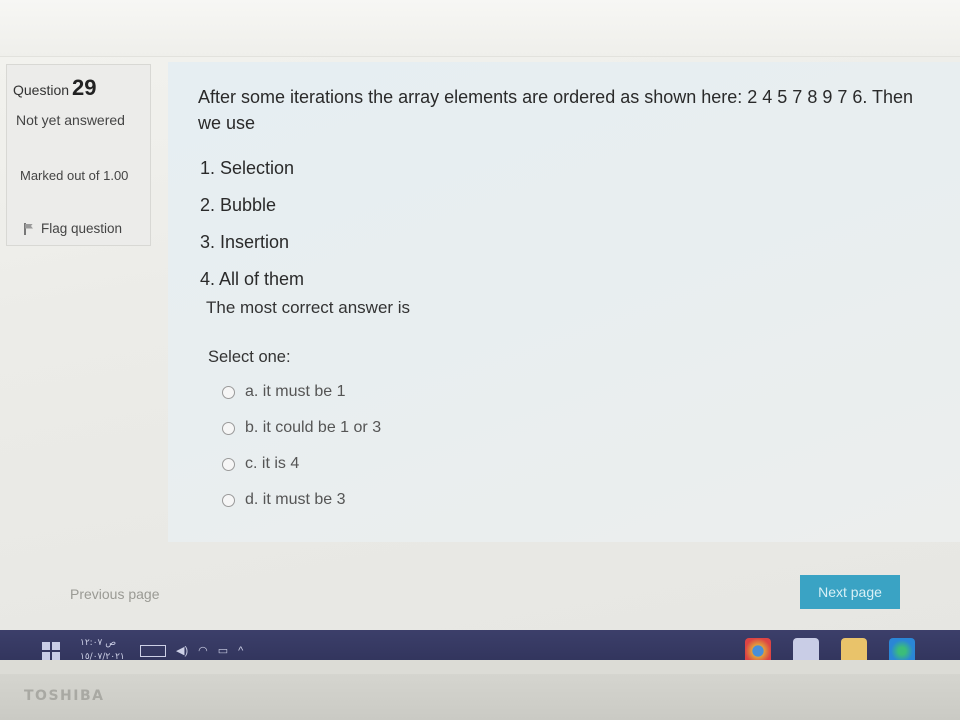 This screenshot has height=720, width=960. Describe the element at coordinates (191, 650) in the screenshot. I see `system-tray: ◀) ◠ ▭ ^` at that location.